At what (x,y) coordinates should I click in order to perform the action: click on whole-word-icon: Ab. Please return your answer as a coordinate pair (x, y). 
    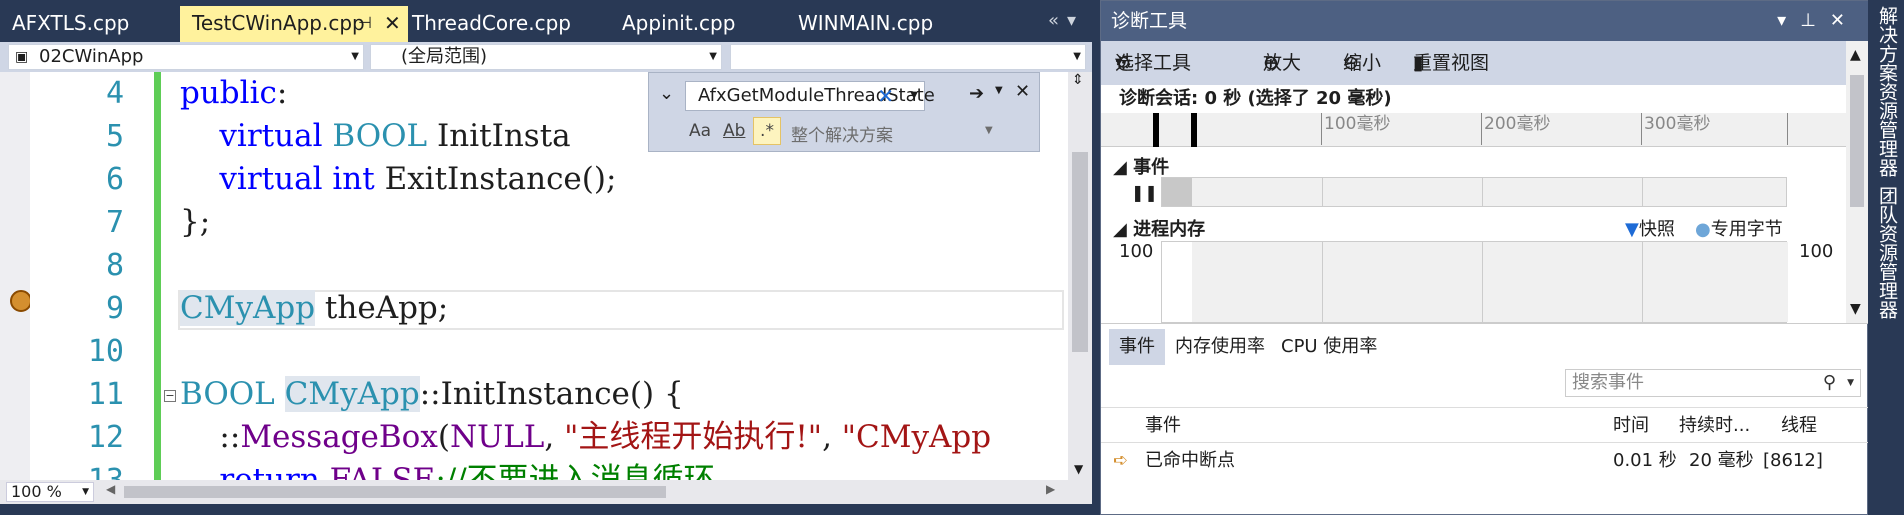
    Looking at the image, I should click on (734, 131).